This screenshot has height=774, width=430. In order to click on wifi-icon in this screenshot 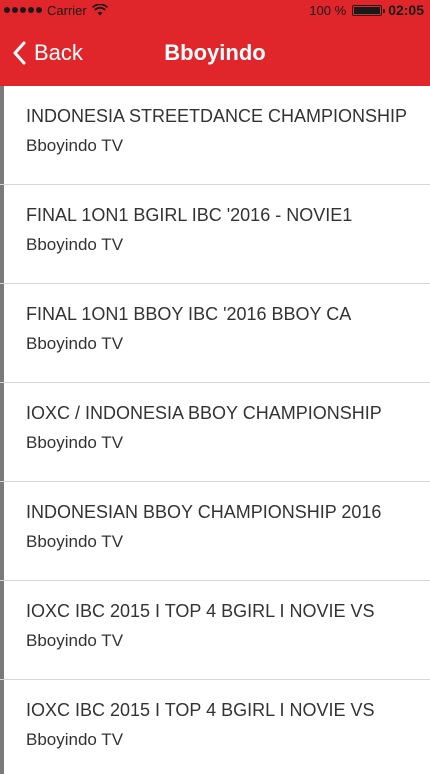, I will do `click(99, 10)`.